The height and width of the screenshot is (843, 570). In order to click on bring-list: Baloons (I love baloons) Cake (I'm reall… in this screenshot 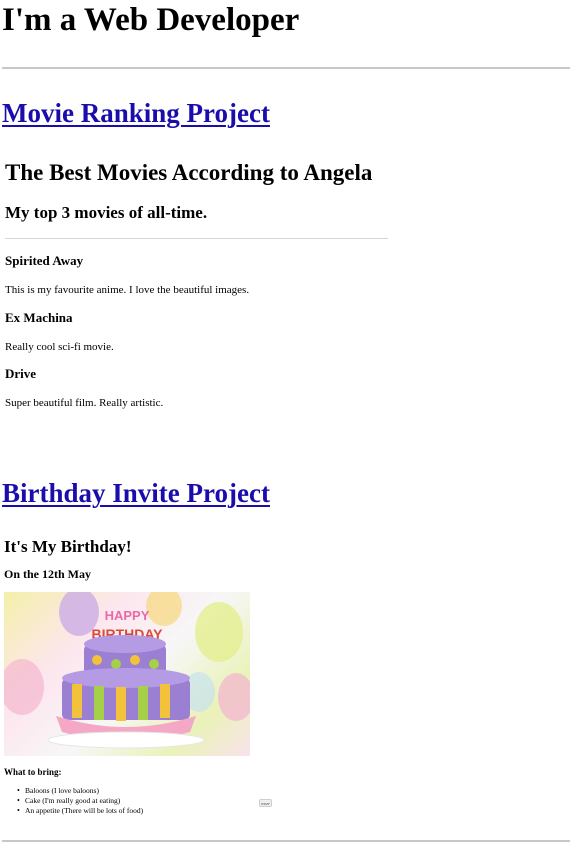, I will do `click(73, 801)`.